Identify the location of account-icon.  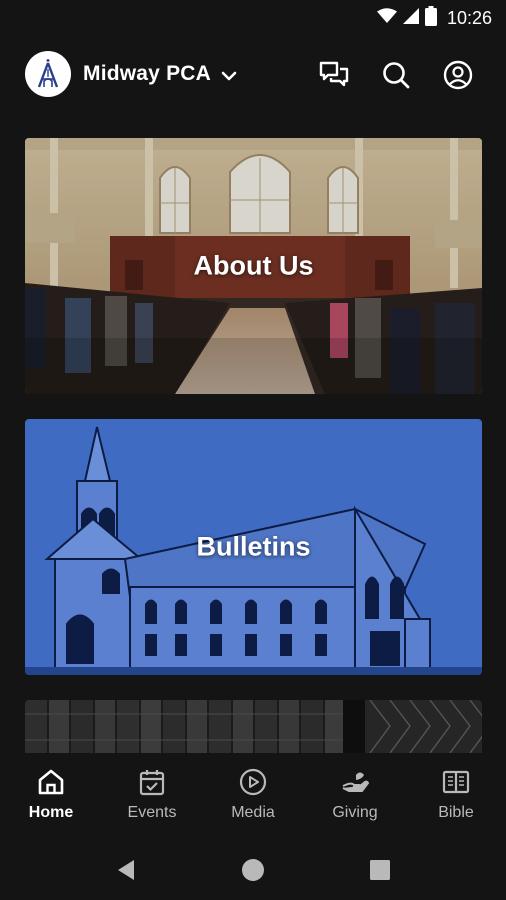
(458, 75).